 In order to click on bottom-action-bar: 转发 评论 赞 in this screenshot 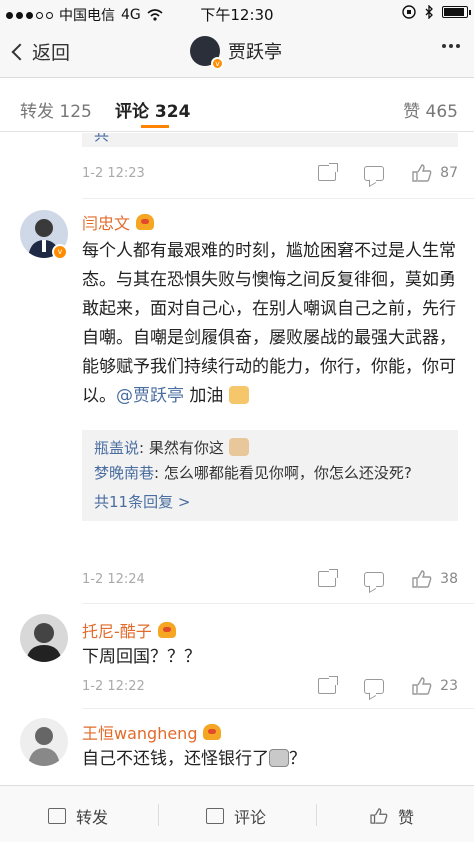, I will do `click(237, 813)`.